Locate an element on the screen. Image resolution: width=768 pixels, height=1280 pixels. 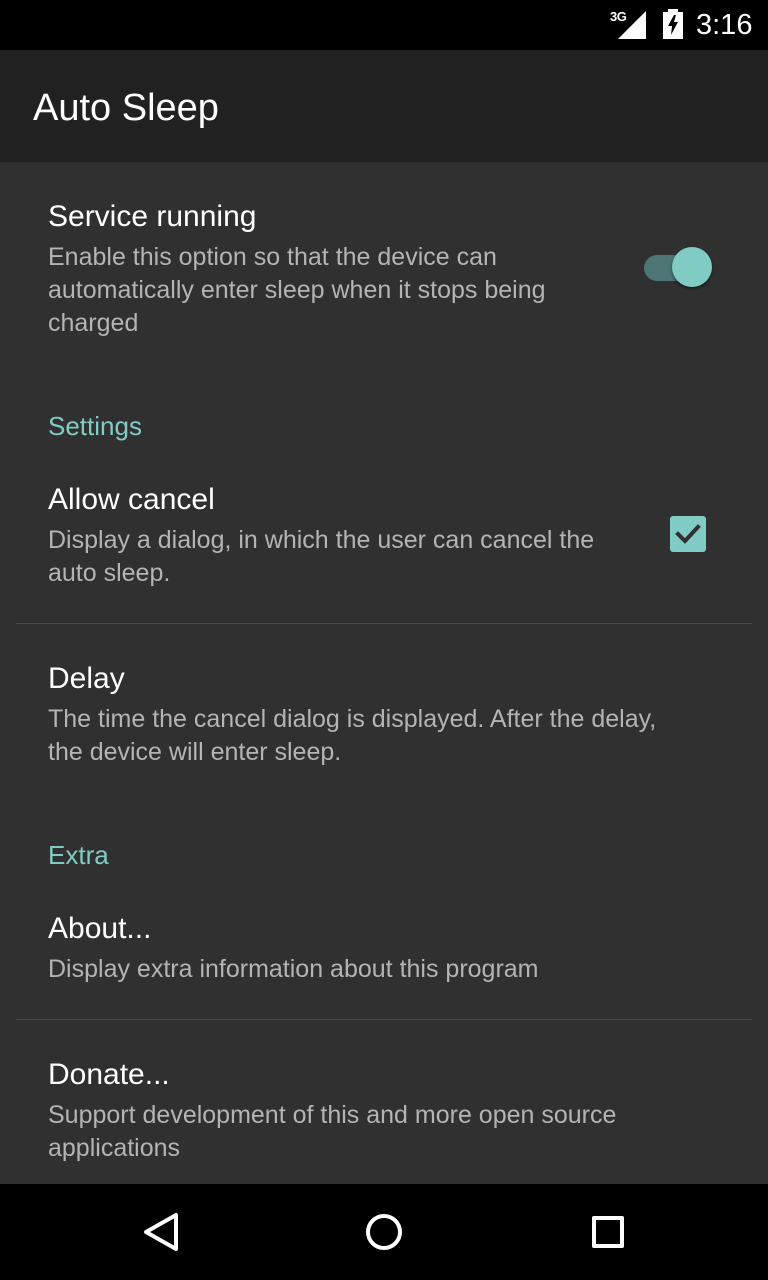
recents-button is located at coordinates (608, 1232).